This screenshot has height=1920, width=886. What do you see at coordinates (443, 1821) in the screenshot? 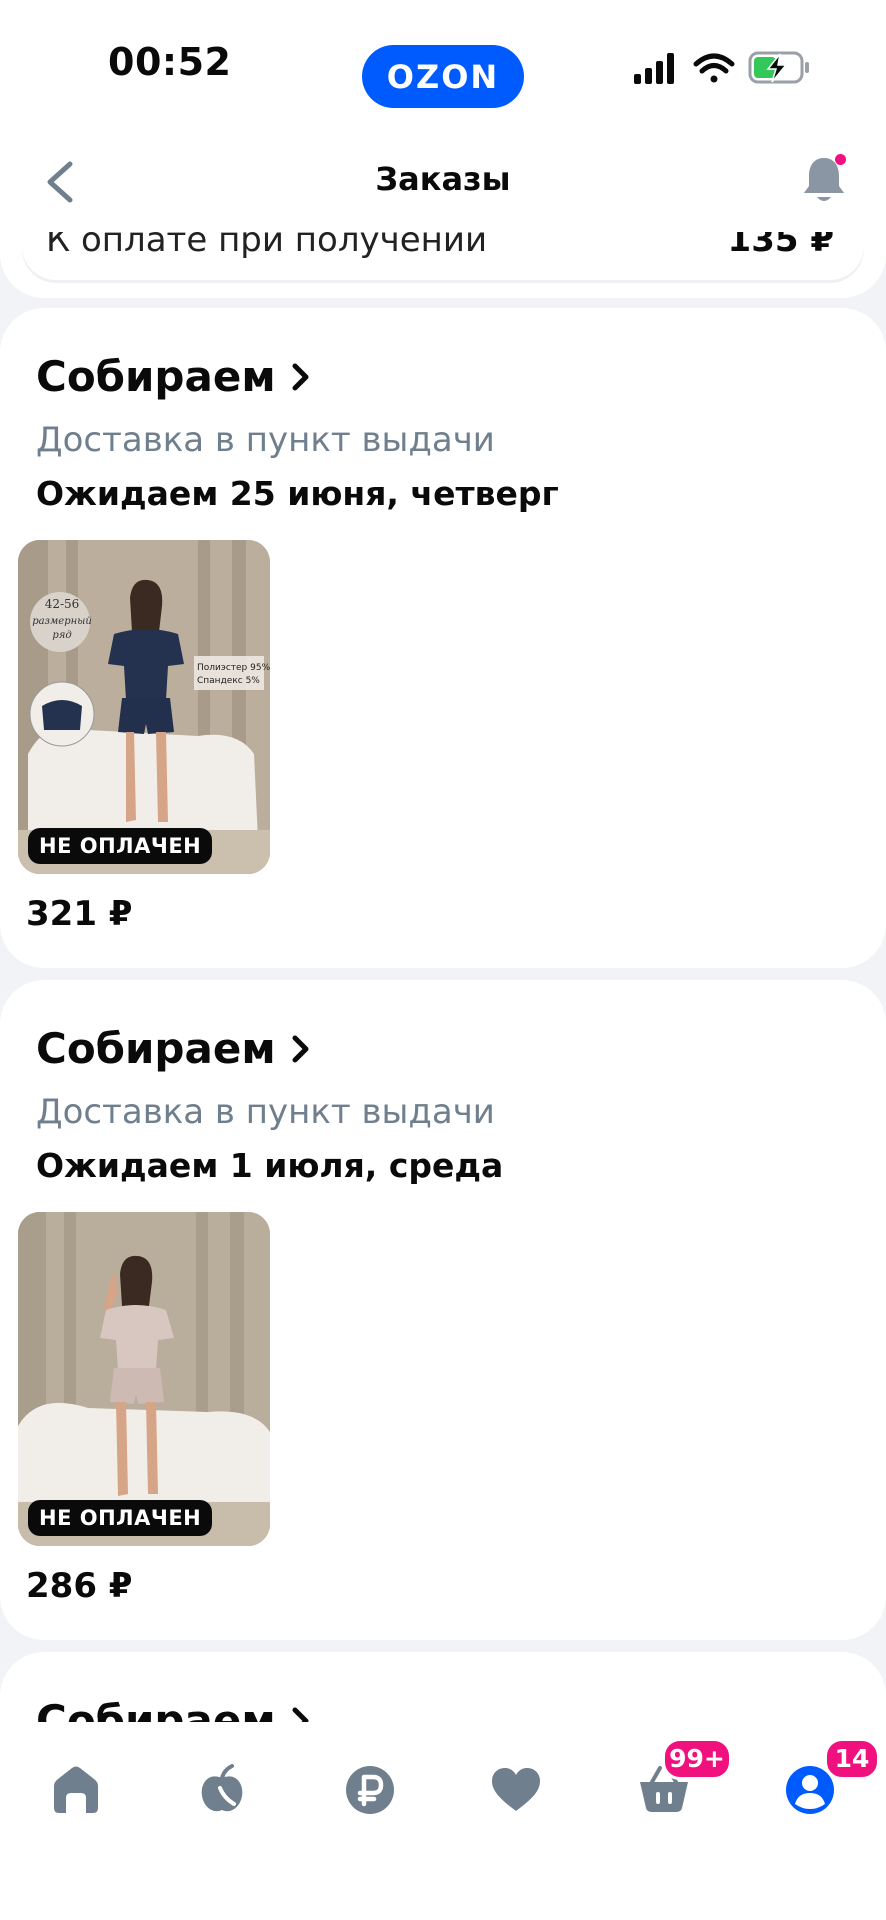
I see `bottom-navigation` at bounding box center [443, 1821].